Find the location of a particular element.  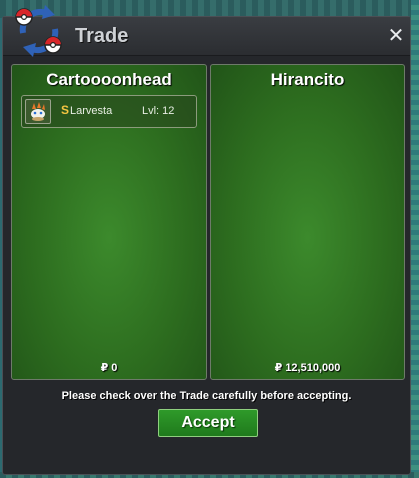

pokemon-name: Larvesta is located at coordinates (91, 111).